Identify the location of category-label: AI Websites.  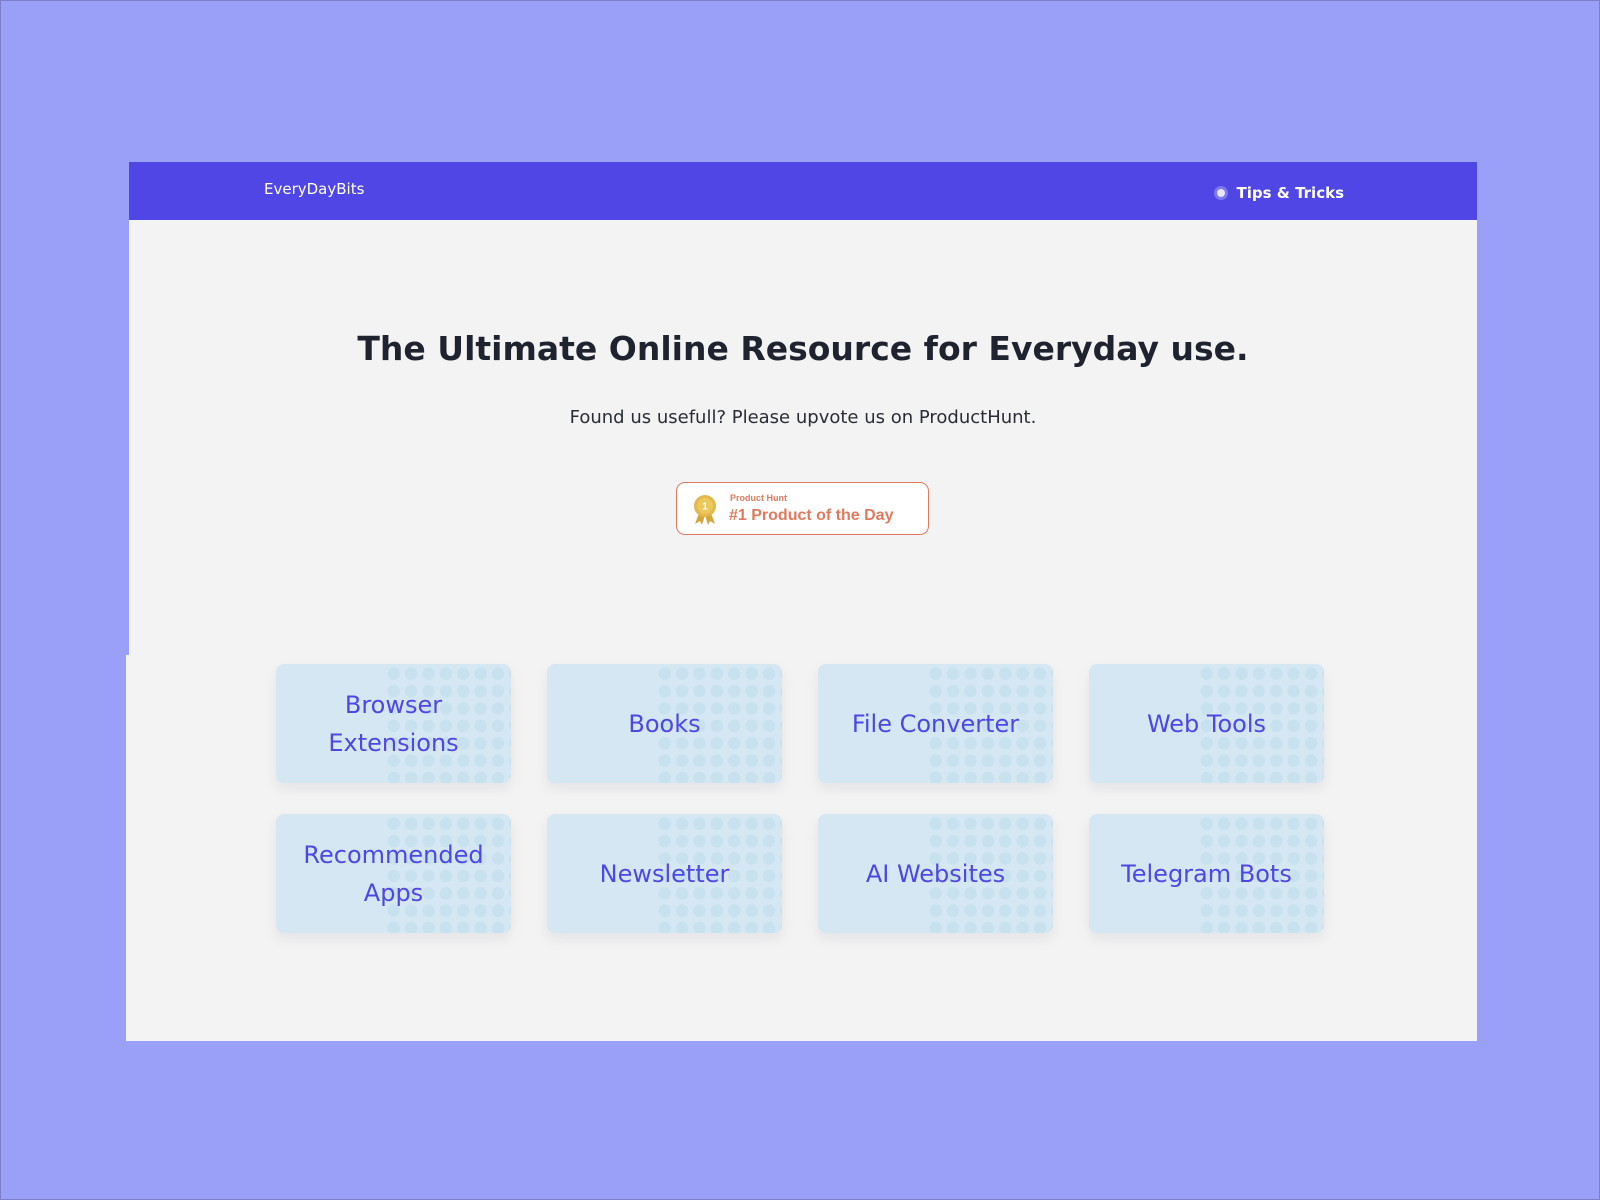
(935, 873).